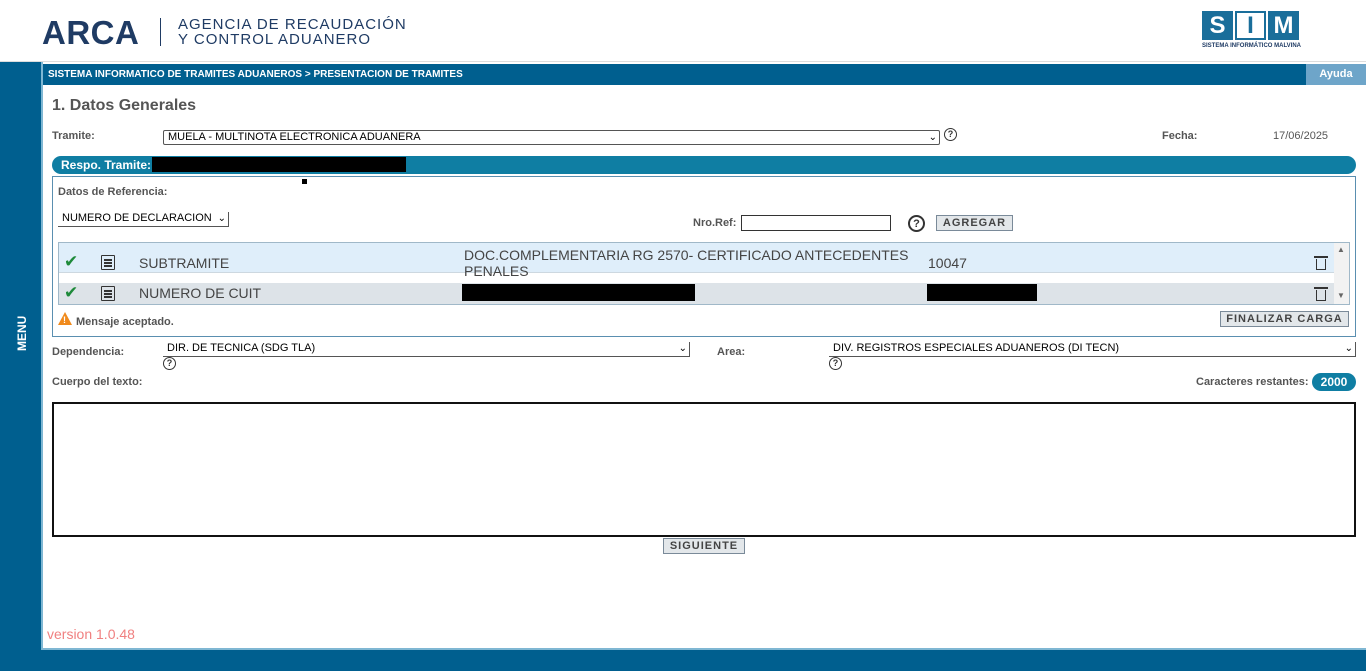 The width and height of the screenshot is (1366, 671). What do you see at coordinates (703, 659) in the screenshot?
I see `bottom-bar` at bounding box center [703, 659].